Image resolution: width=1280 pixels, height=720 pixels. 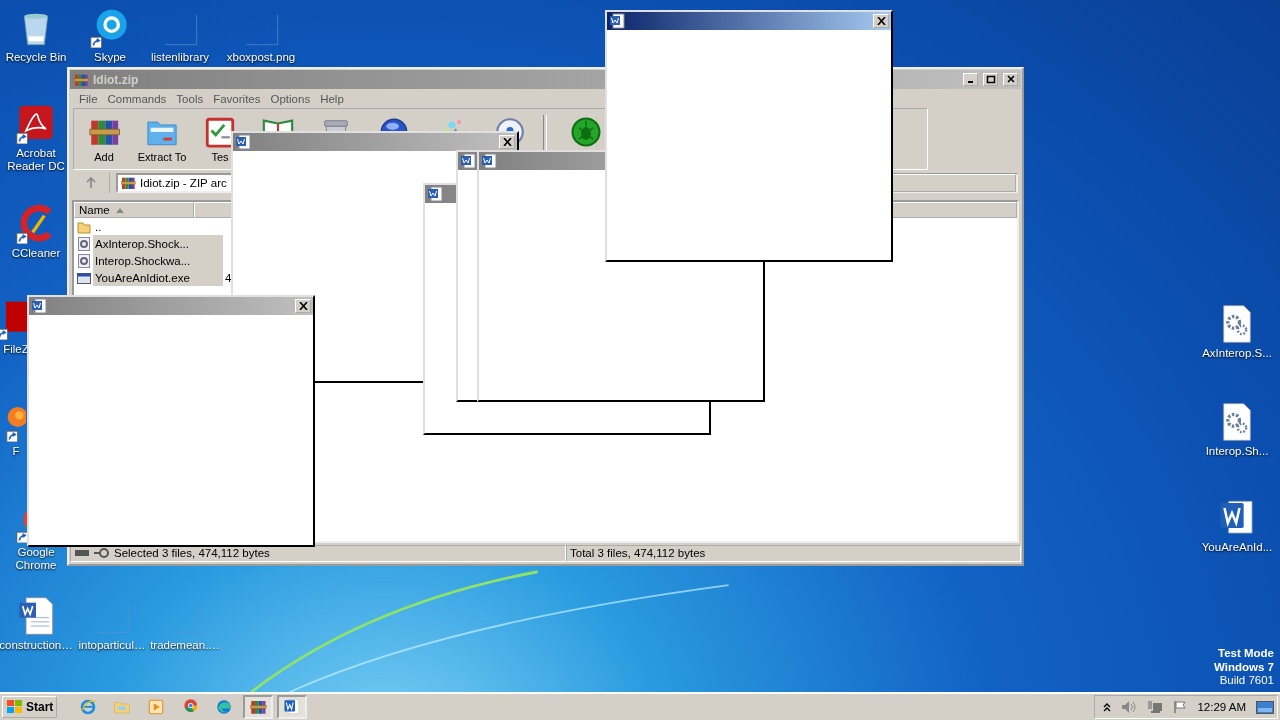 I want to click on sort-arrow-icon, so click(x=119, y=210).